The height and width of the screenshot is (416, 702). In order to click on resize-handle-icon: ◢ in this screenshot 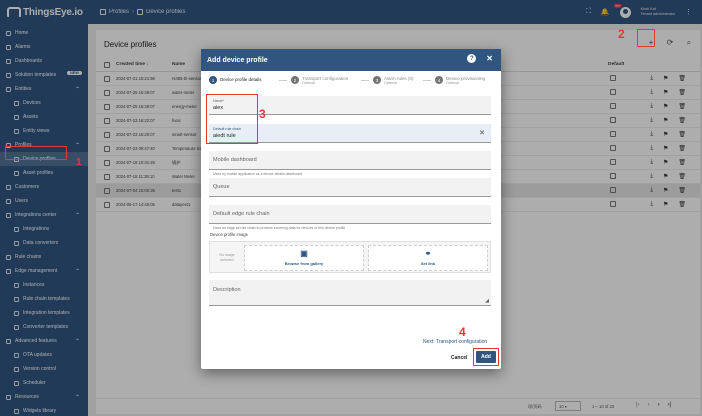, I will do `click(487, 301)`.